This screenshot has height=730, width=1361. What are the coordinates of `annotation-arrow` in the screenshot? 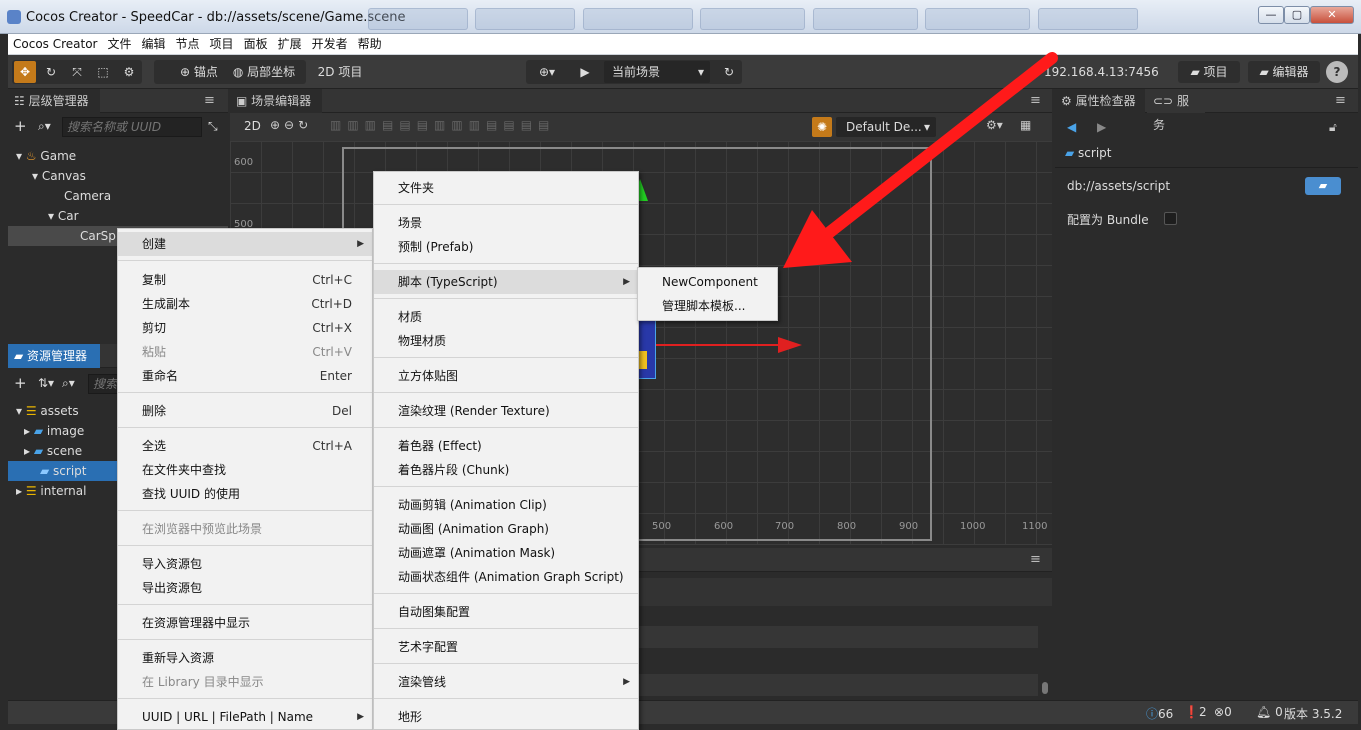 It's located at (920, 160).